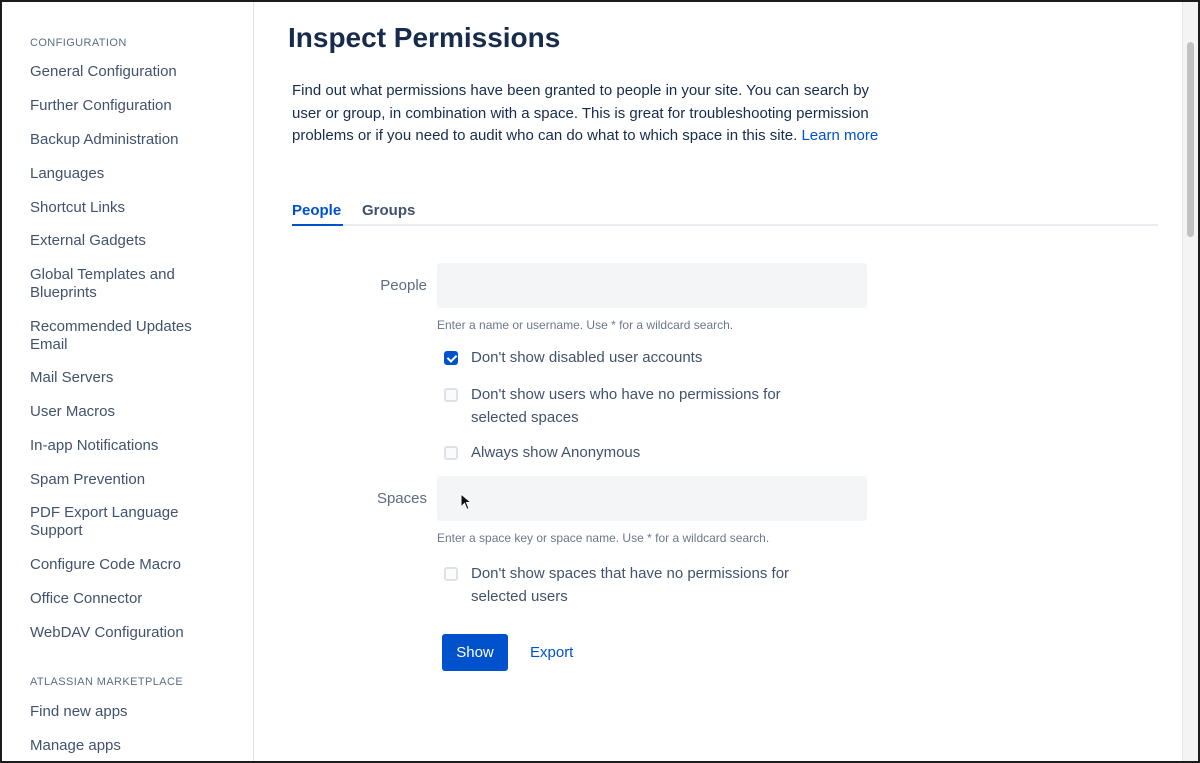 Image resolution: width=1200 pixels, height=763 pixels. Describe the element at coordinates (130, 633) in the screenshot. I see `sidebar-item-webdav-configuration: WebDAV Configuration` at that location.